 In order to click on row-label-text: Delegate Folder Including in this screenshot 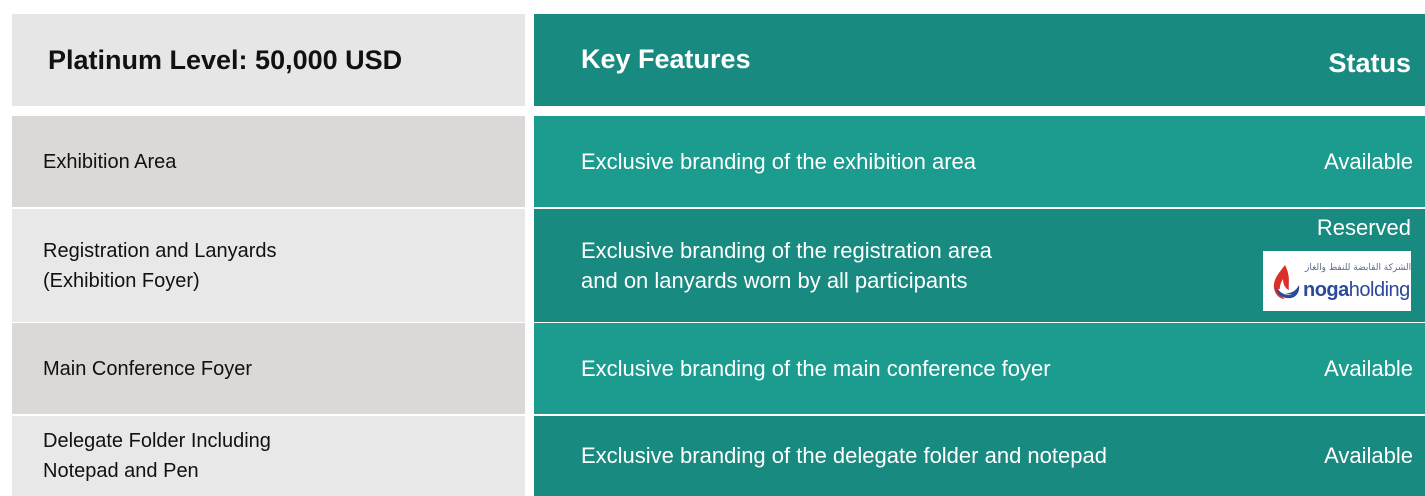, I will do `click(157, 441)`.